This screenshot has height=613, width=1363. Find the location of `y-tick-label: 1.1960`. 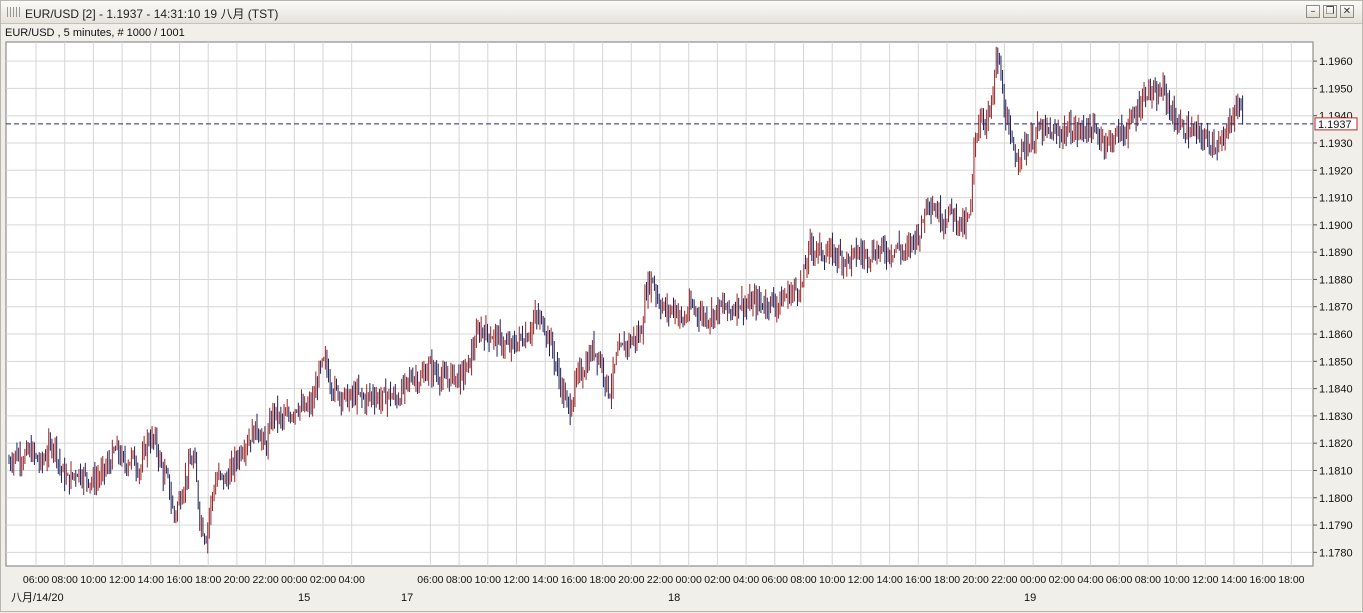

y-tick-label: 1.1960 is located at coordinates (1336, 62).